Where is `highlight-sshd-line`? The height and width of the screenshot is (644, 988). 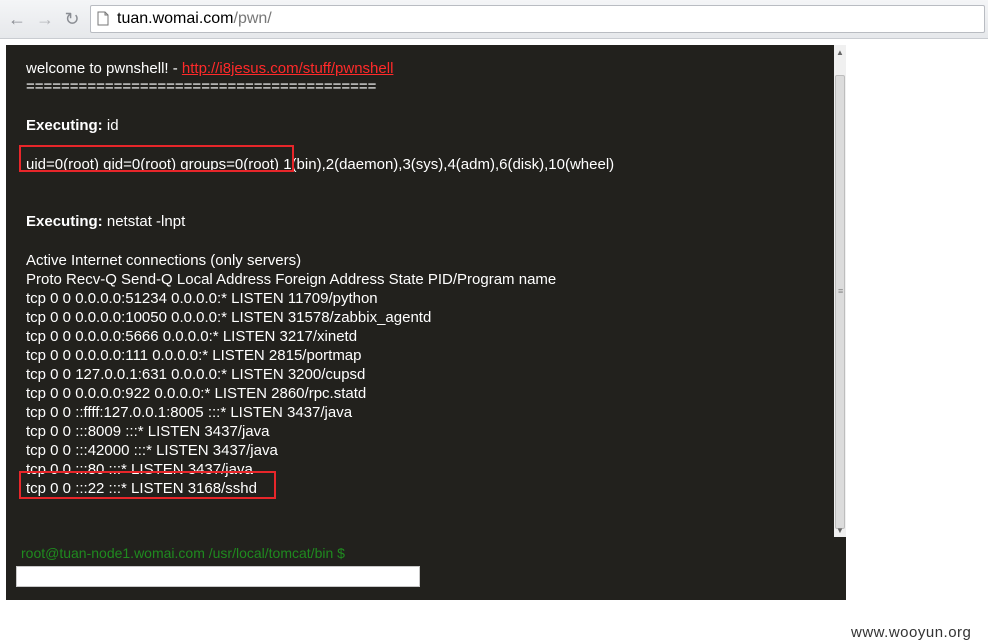
highlight-sshd-line is located at coordinates (147, 485).